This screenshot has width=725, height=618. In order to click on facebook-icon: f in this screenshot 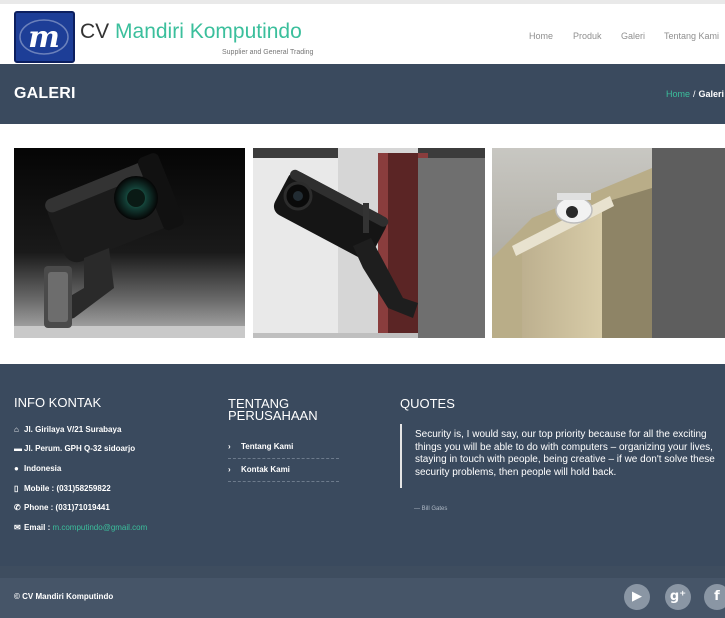, I will do `click(714, 597)`.